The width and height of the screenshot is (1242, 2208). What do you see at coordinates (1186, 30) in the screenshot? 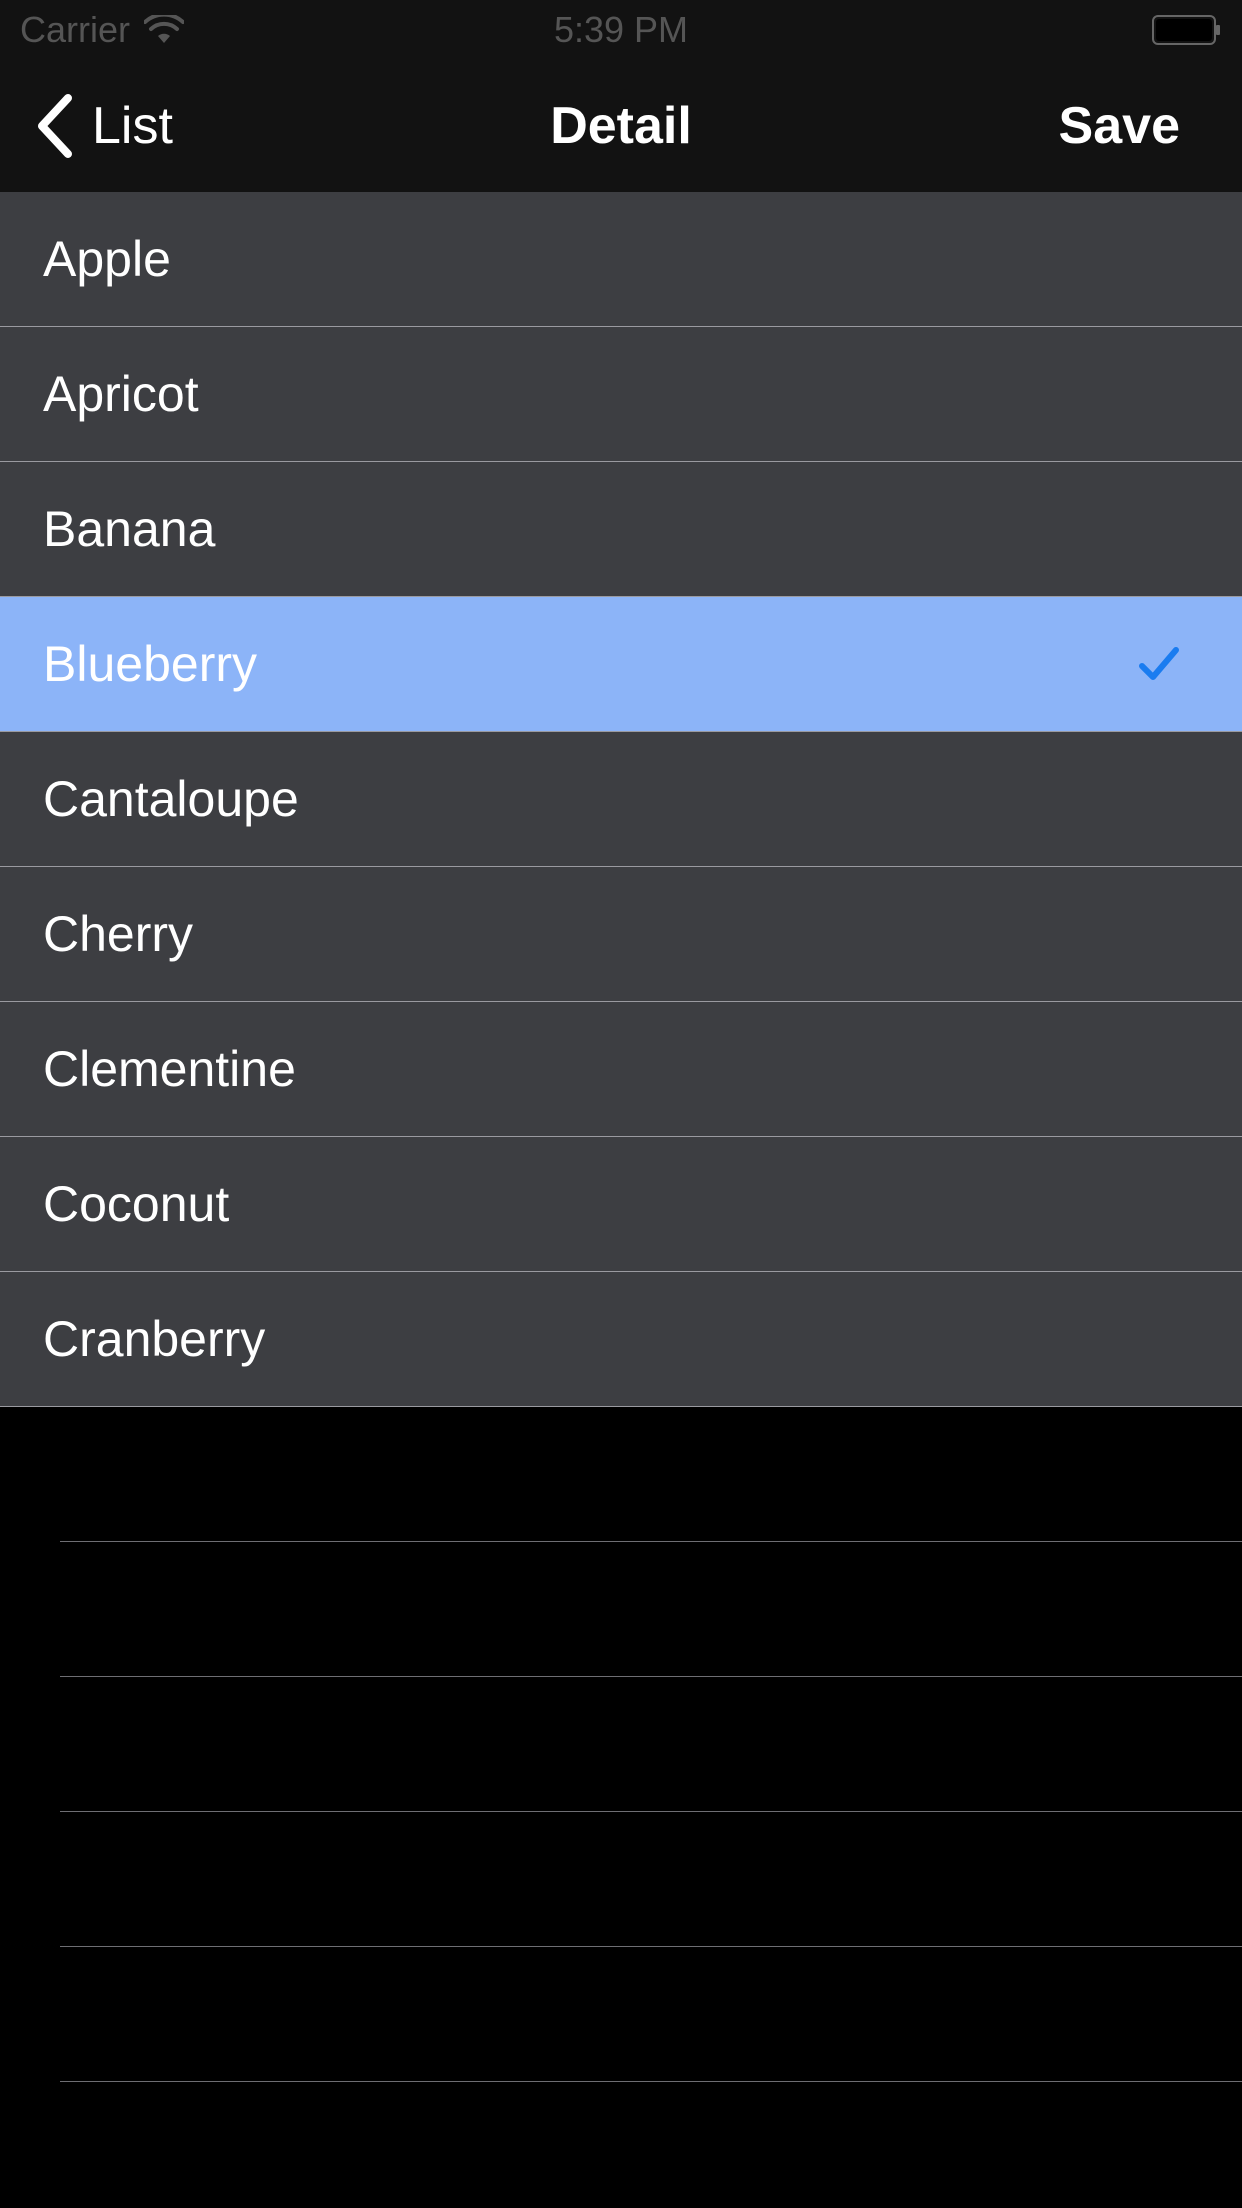
I see `battery-icon` at bounding box center [1186, 30].